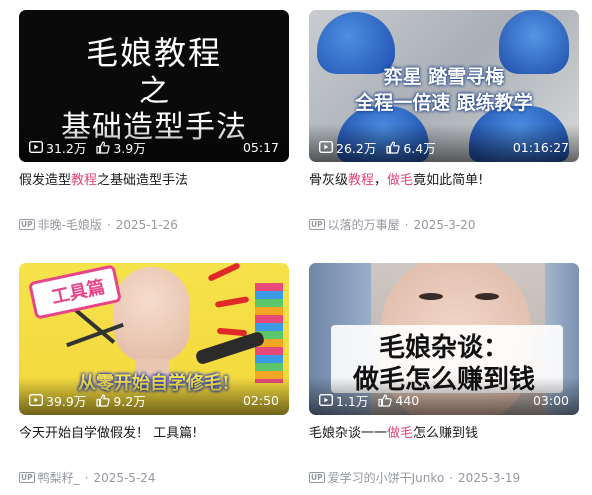 The image size is (592, 495). Describe the element at coordinates (444, 147) in the screenshot. I see `video-stats: 26.2万 6.4万 01:16:27` at that location.